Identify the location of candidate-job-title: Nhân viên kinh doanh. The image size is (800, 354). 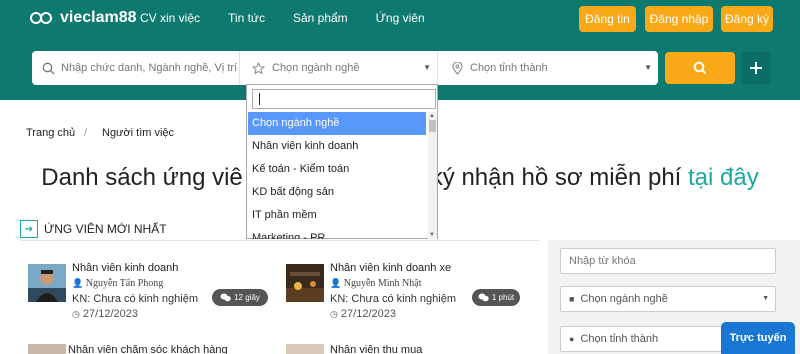
(125, 268).